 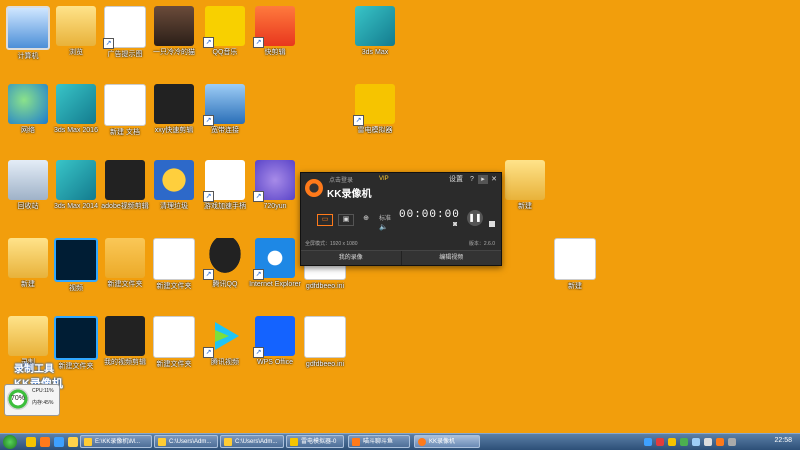 I want to click on desktop-icon-cleaner: 清理垃圾, so click(x=174, y=185).